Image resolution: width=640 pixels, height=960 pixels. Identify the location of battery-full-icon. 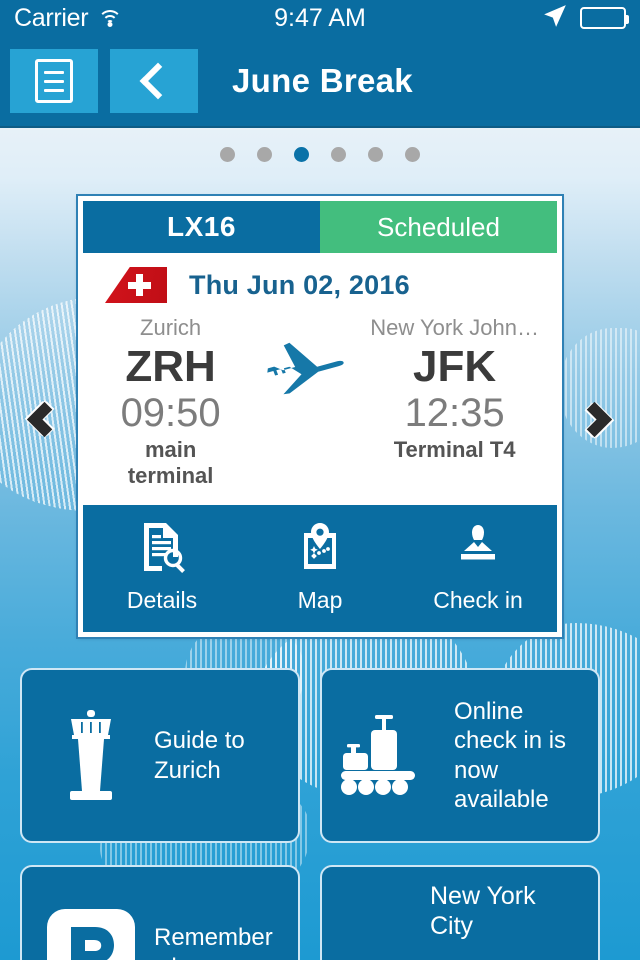
(604, 18).